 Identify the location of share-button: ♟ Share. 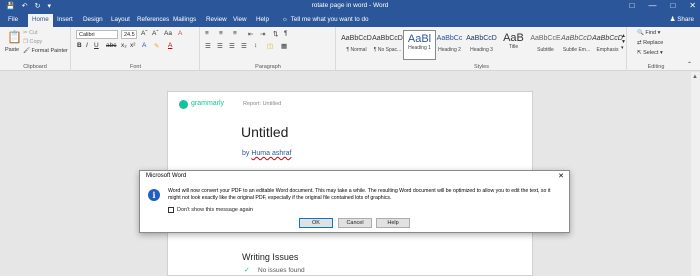
(682, 19).